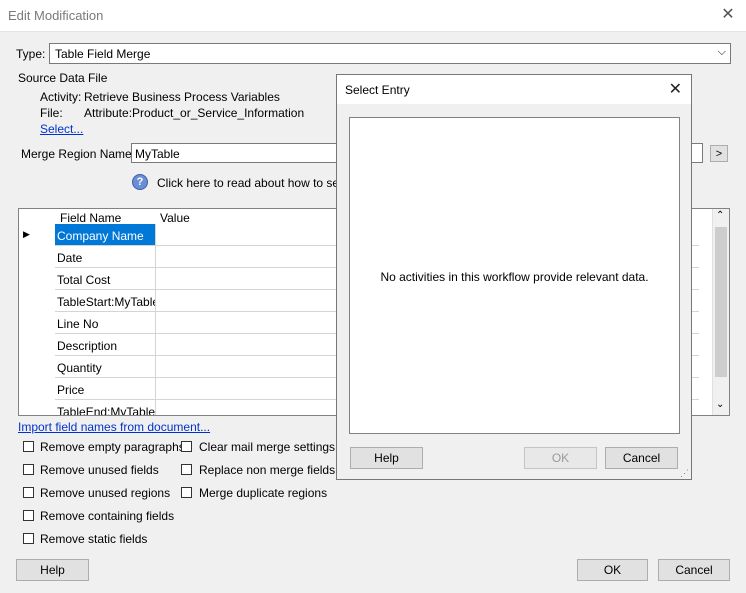 The height and width of the screenshot is (593, 746). What do you see at coordinates (684, 473) in the screenshot?
I see `resize-grip-icon: ⋰` at bounding box center [684, 473].